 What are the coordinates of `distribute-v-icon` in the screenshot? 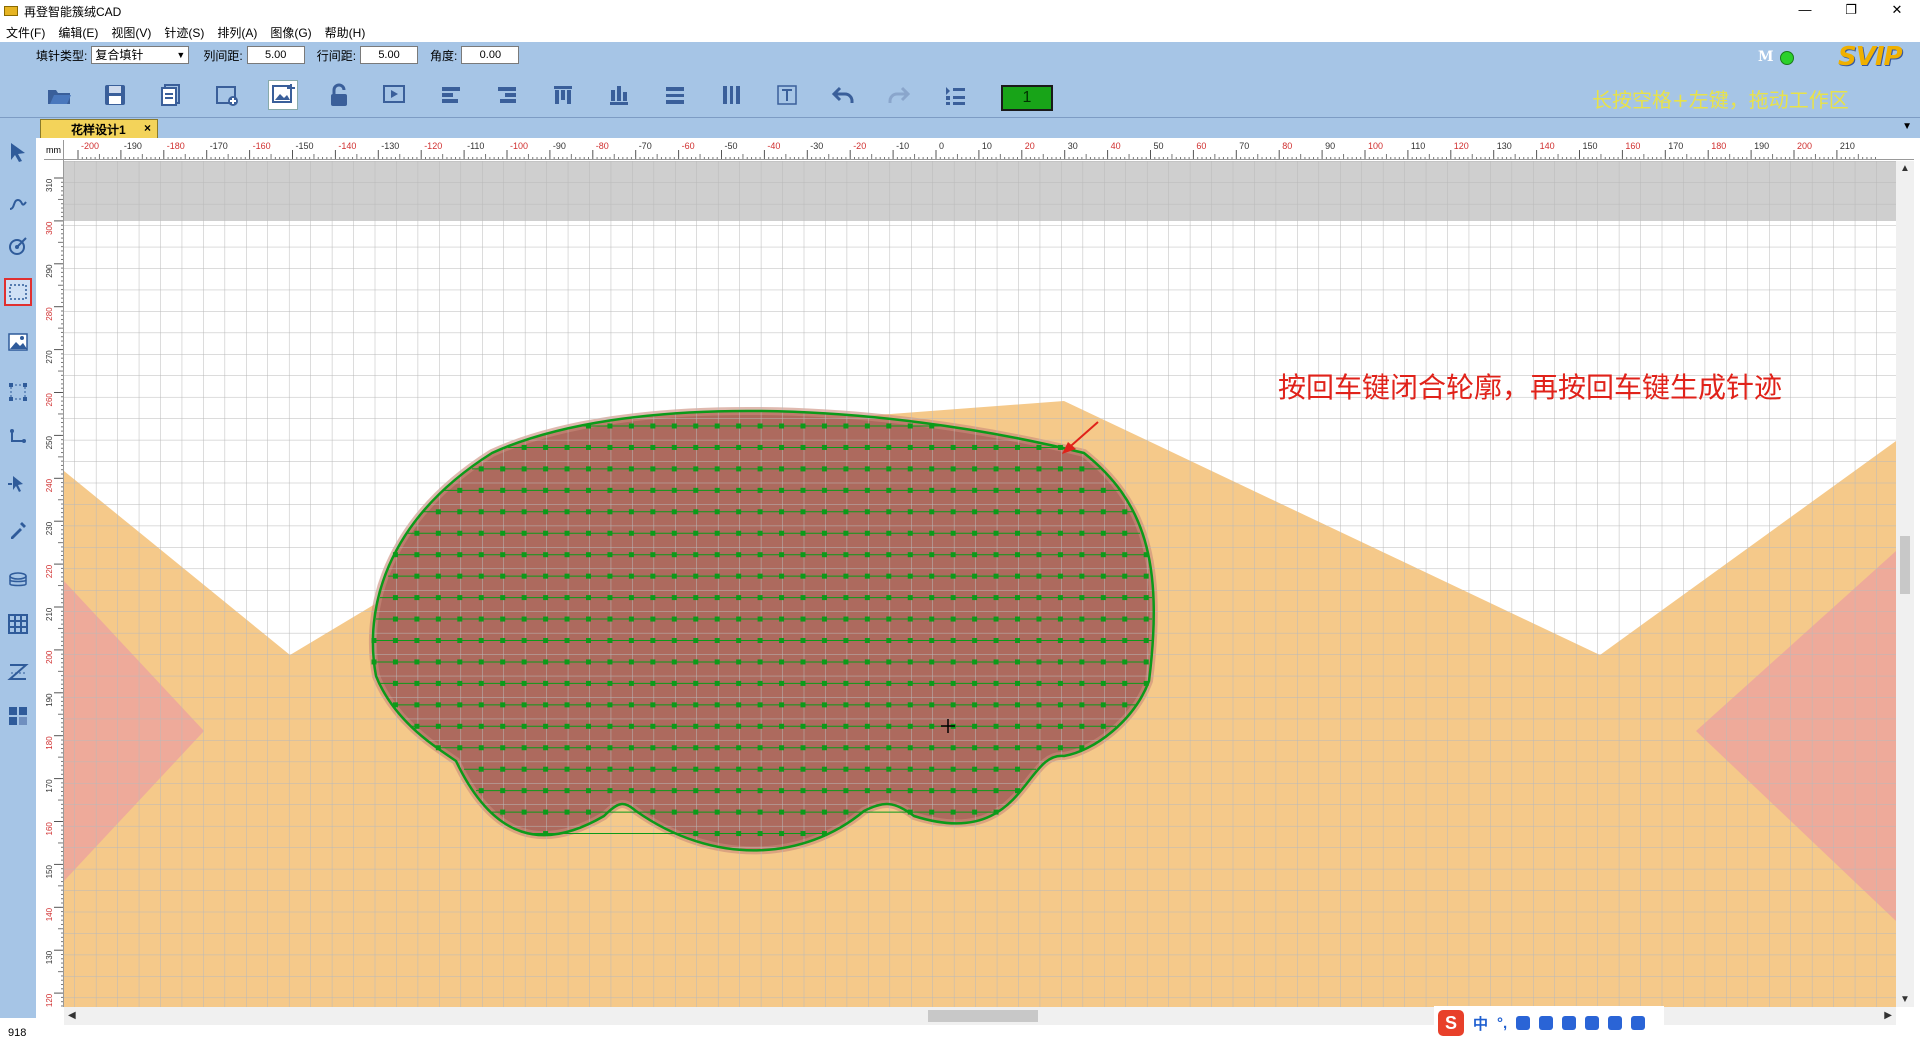 It's located at (731, 95).